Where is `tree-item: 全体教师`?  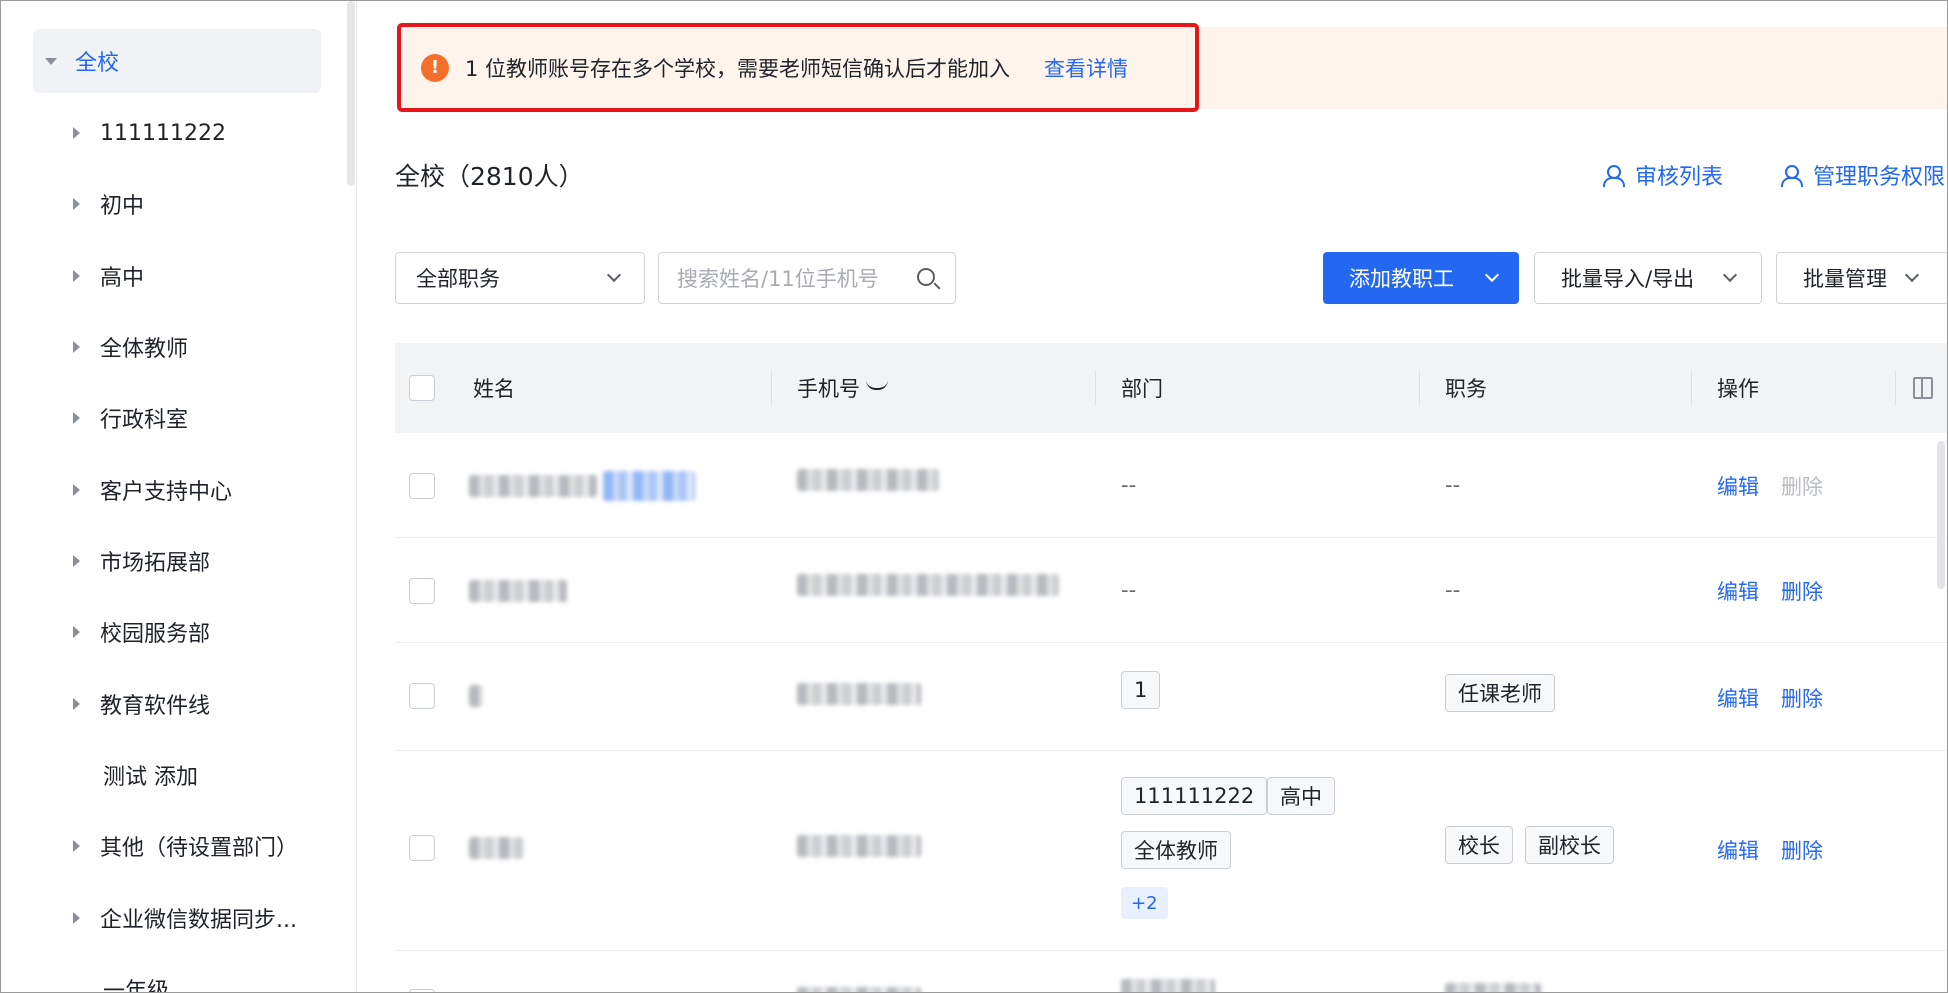 tree-item: 全体教师 is located at coordinates (177, 347).